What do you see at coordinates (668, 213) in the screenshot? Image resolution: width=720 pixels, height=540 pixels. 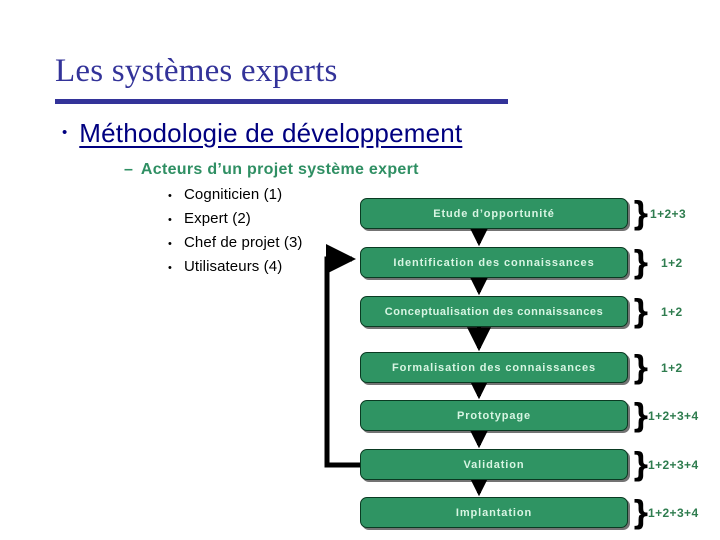 I see `flow-step-annotation: 1+2+3` at bounding box center [668, 213].